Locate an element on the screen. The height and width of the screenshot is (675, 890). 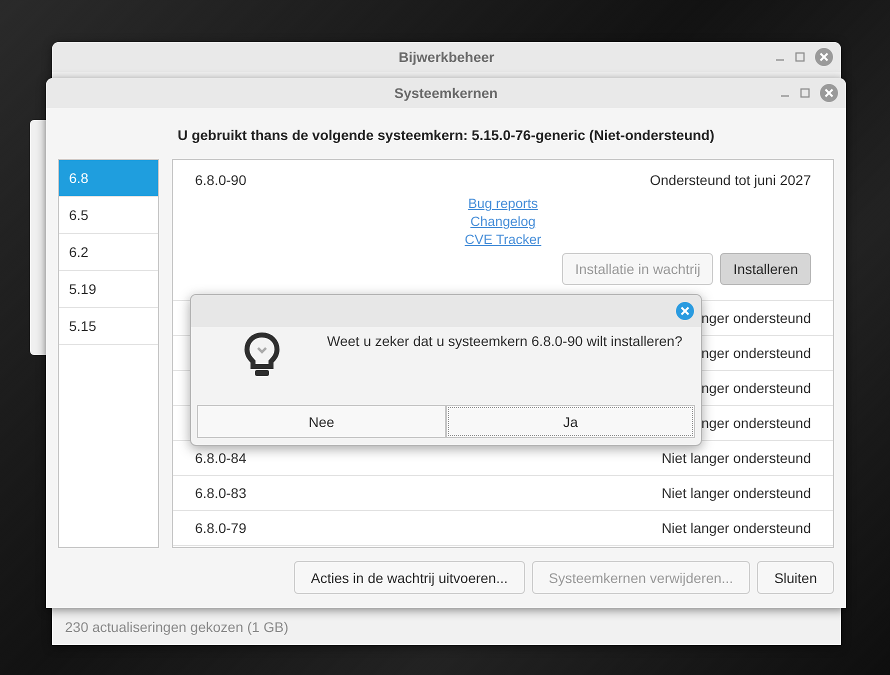
dialog-message: Weet u zeker dat u systeemkern 6.8.0-90 wilt installeren? is located at coordinates (504, 341).